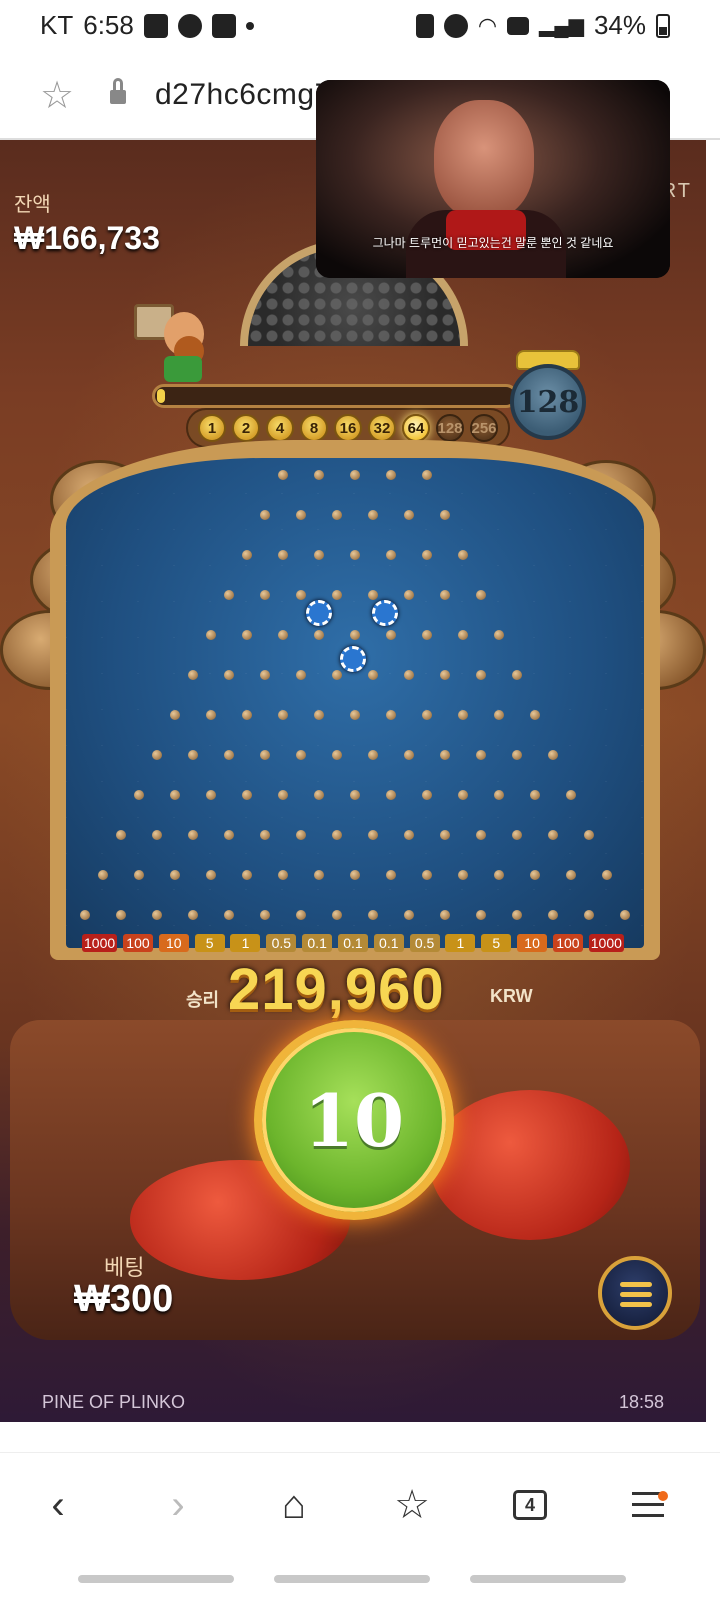  What do you see at coordinates (60, 96) in the screenshot?
I see `bookmark-star-icon: ☆` at bounding box center [60, 96].